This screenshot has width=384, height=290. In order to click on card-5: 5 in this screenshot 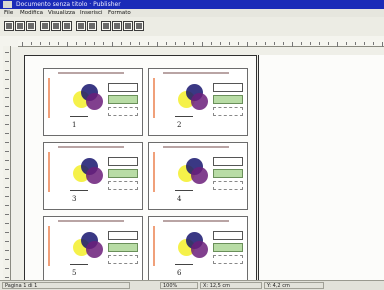, I will do `click(93, 250)`.